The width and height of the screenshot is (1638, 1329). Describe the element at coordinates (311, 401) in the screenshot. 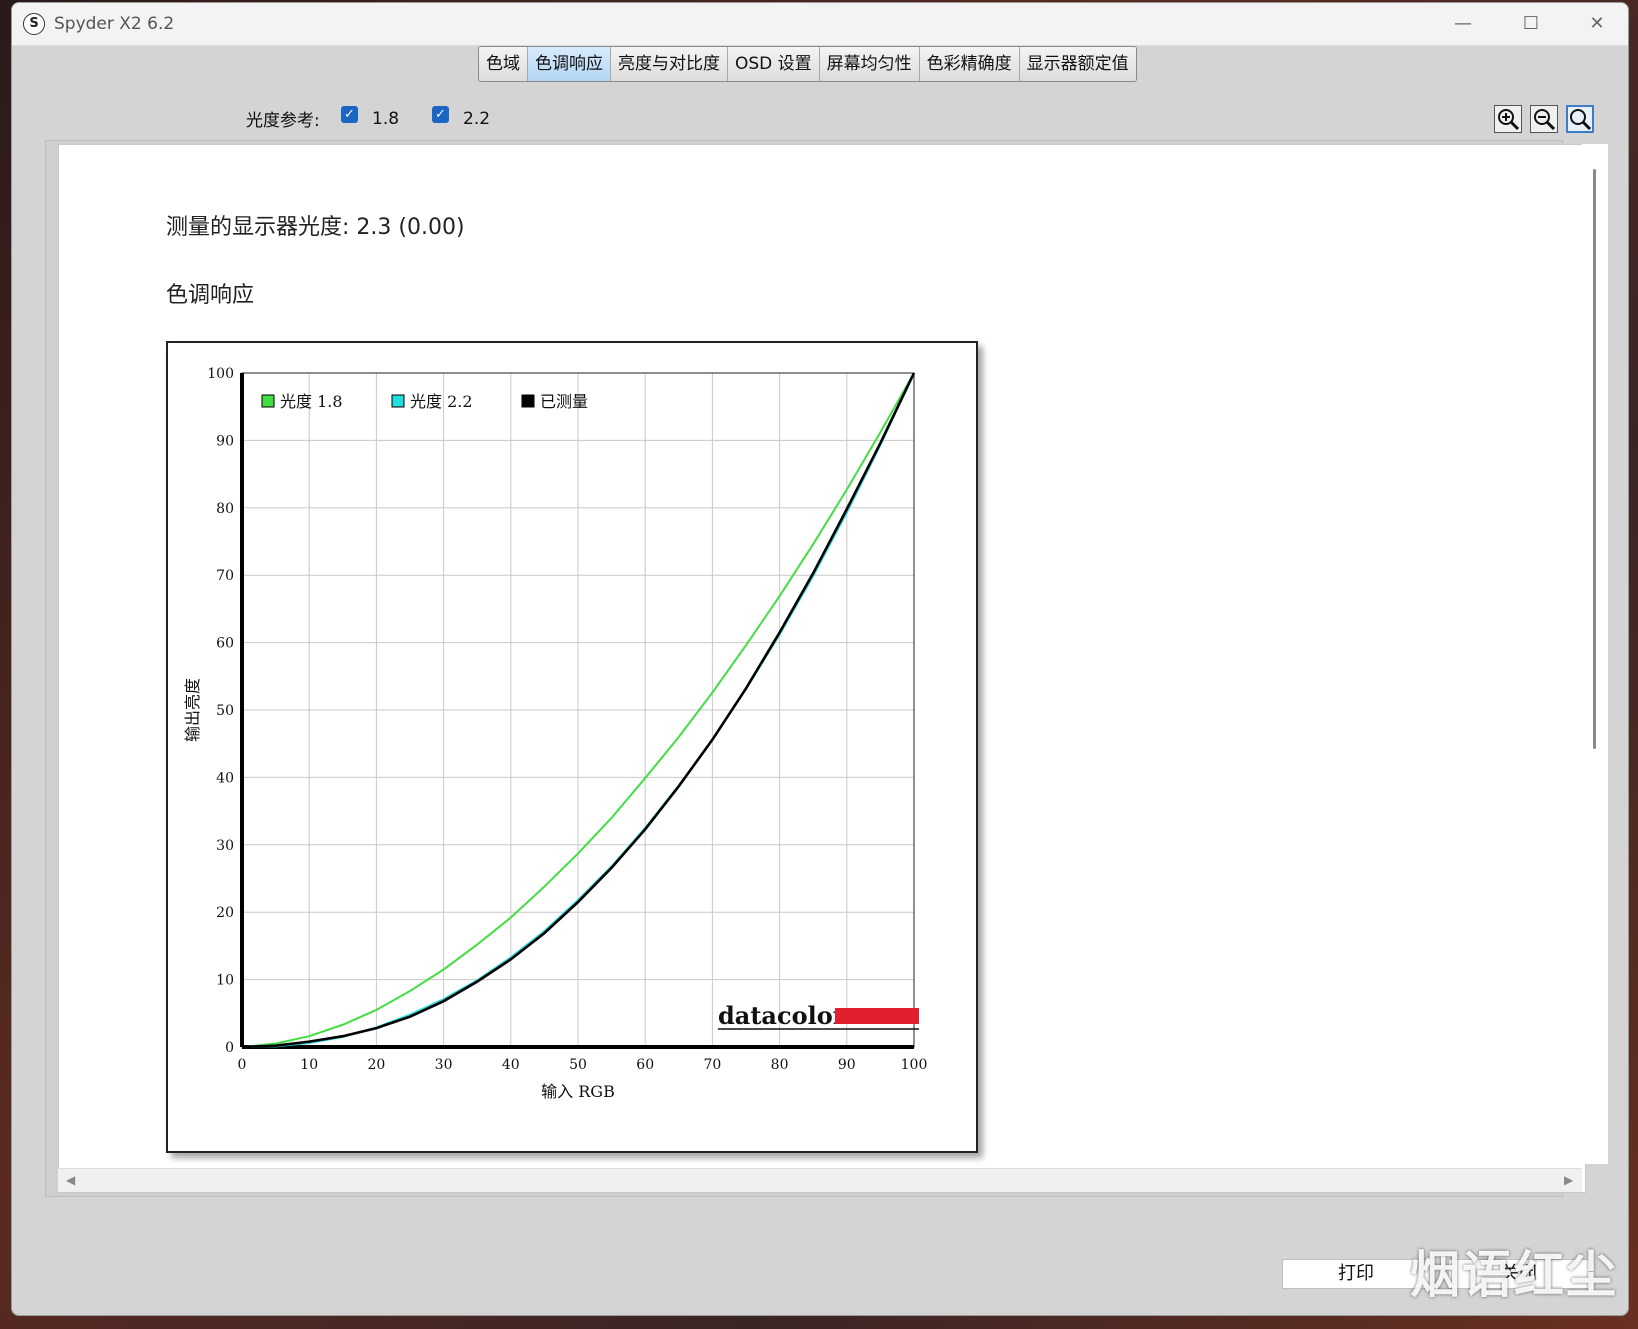

I see `legend-label-1: 光度 1.8` at that location.